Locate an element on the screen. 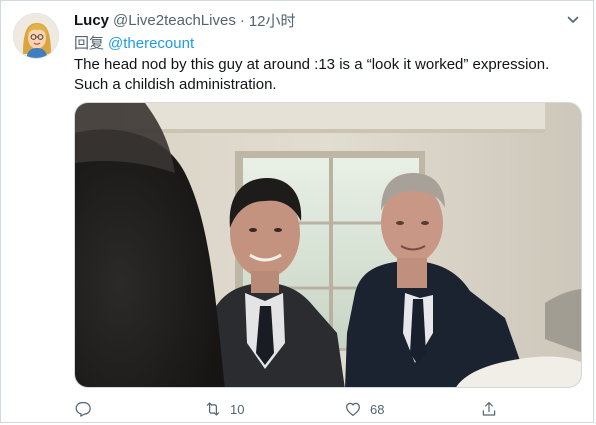 The image size is (596, 425). user-handle: @Live2teachLives is located at coordinates (174, 20).